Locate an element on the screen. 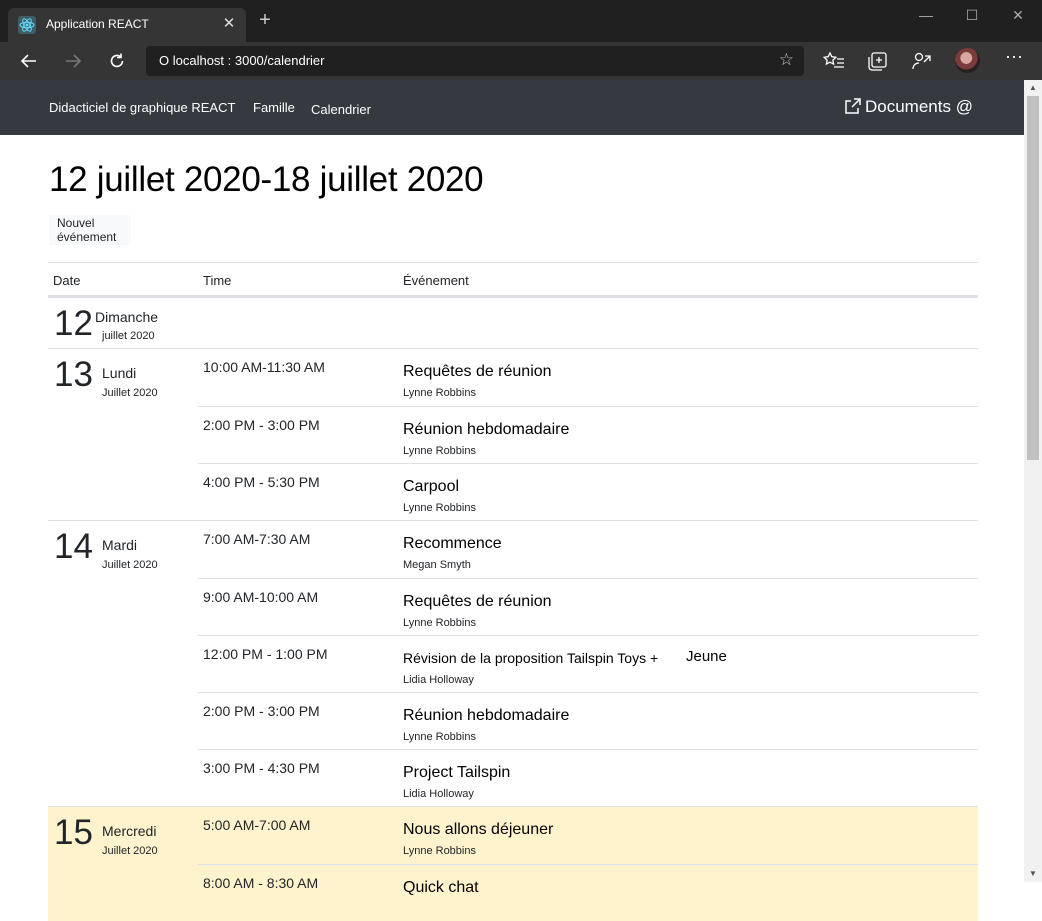 The height and width of the screenshot is (921, 1042). event-time: 8:00 AM - 8:30 AM is located at coordinates (261, 883).